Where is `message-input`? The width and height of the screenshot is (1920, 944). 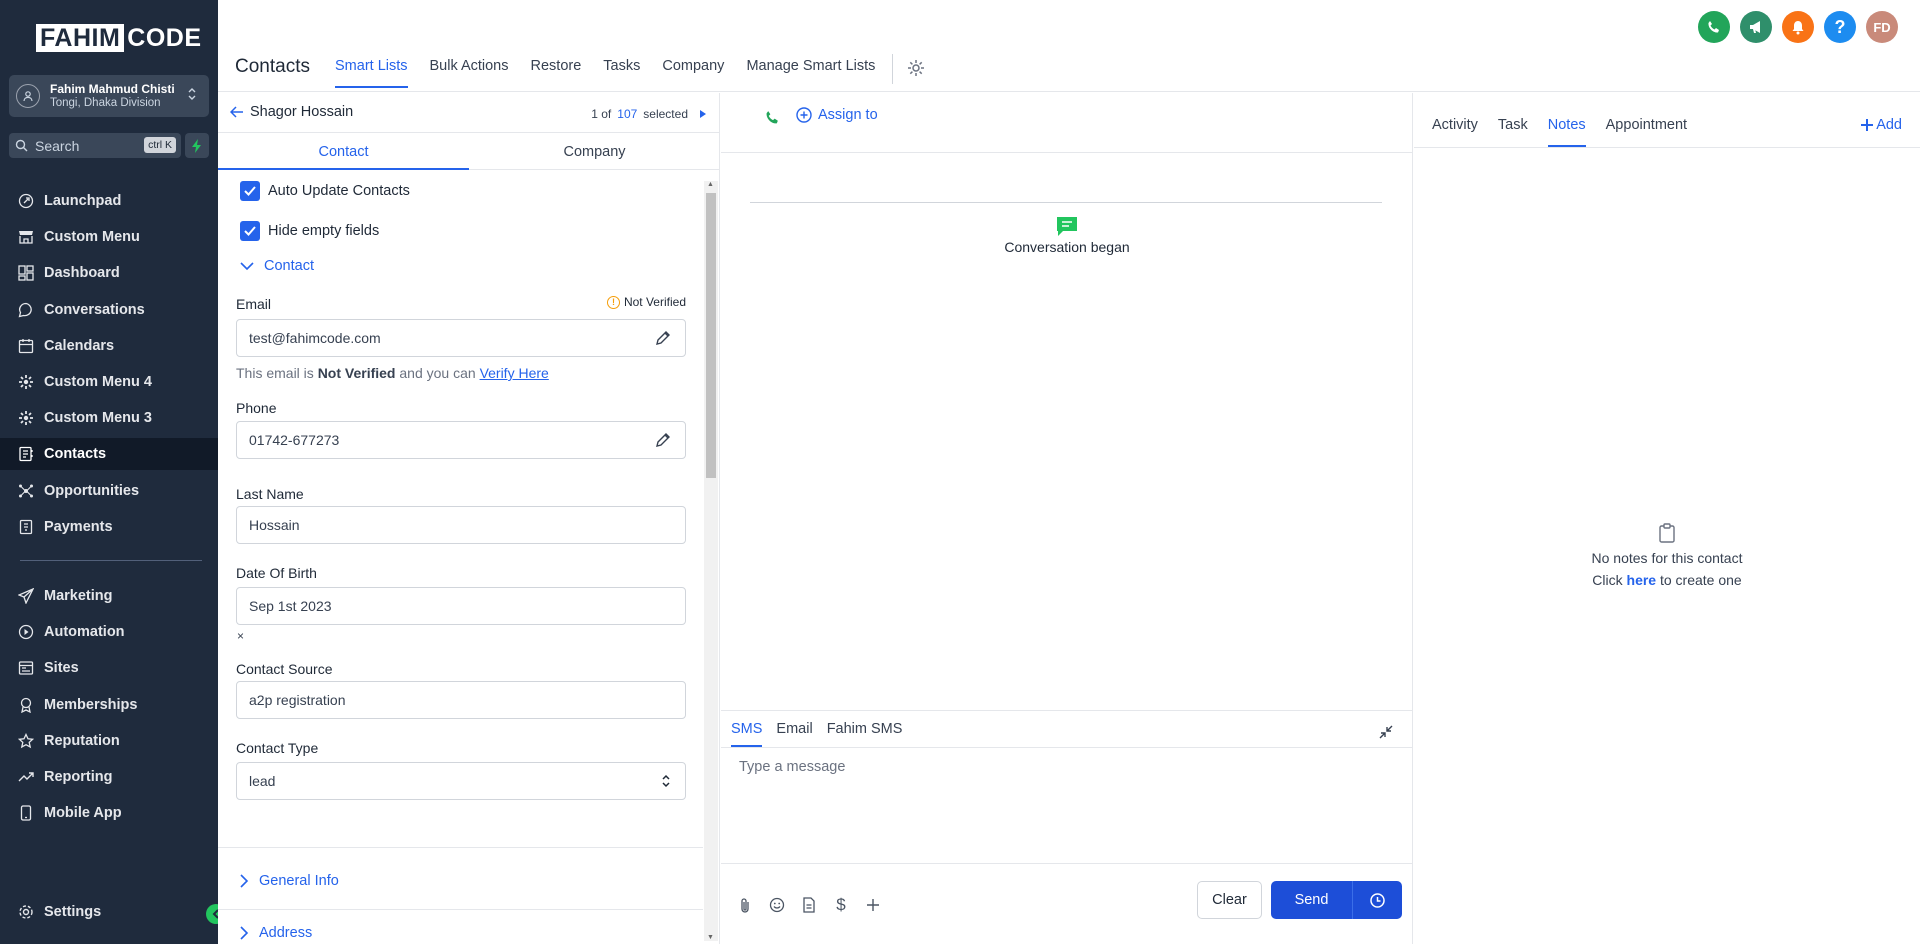
message-input is located at coordinates (1067, 805).